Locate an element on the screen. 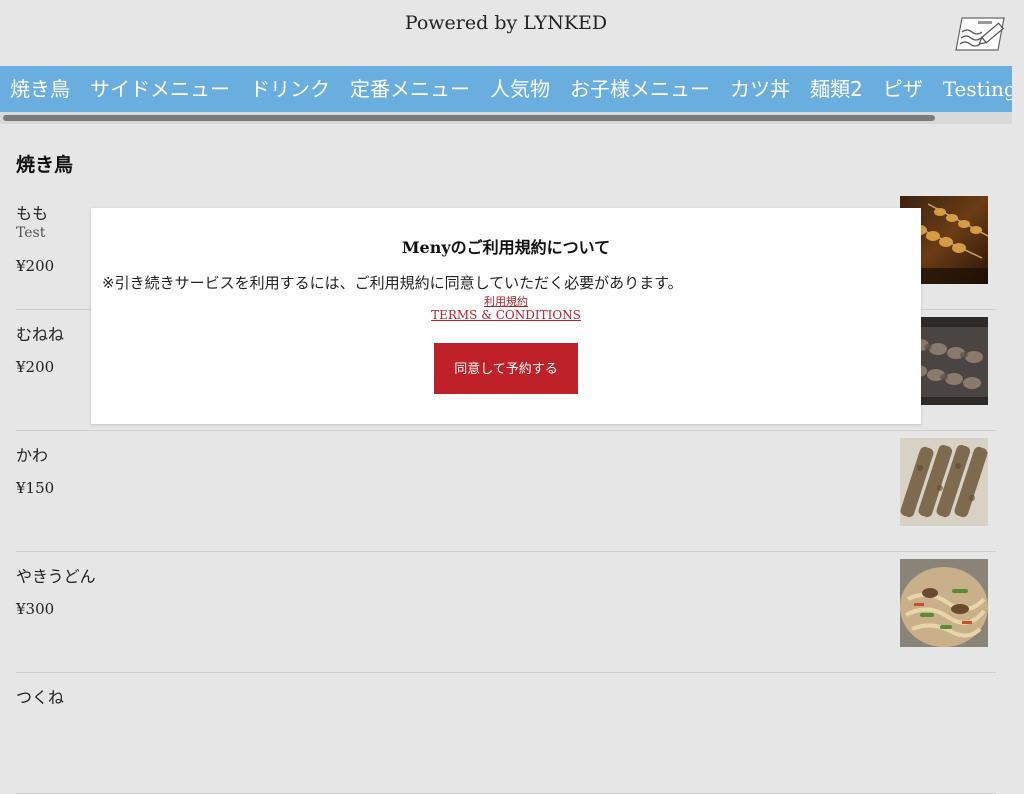 This screenshot has width=1024, height=794. tab-testing: Testing is located at coordinates (972, 89).